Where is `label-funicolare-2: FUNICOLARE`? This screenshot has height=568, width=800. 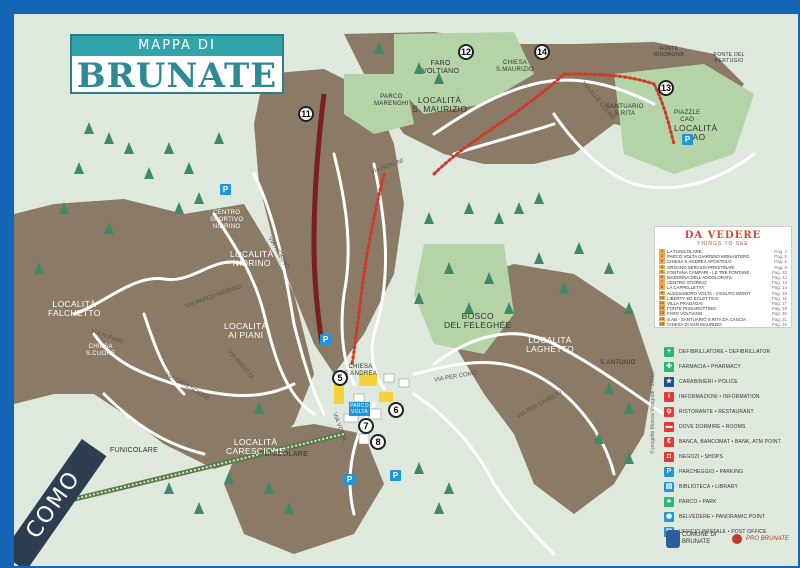 label-funicolare-2: FUNICOLARE is located at coordinates (284, 454).